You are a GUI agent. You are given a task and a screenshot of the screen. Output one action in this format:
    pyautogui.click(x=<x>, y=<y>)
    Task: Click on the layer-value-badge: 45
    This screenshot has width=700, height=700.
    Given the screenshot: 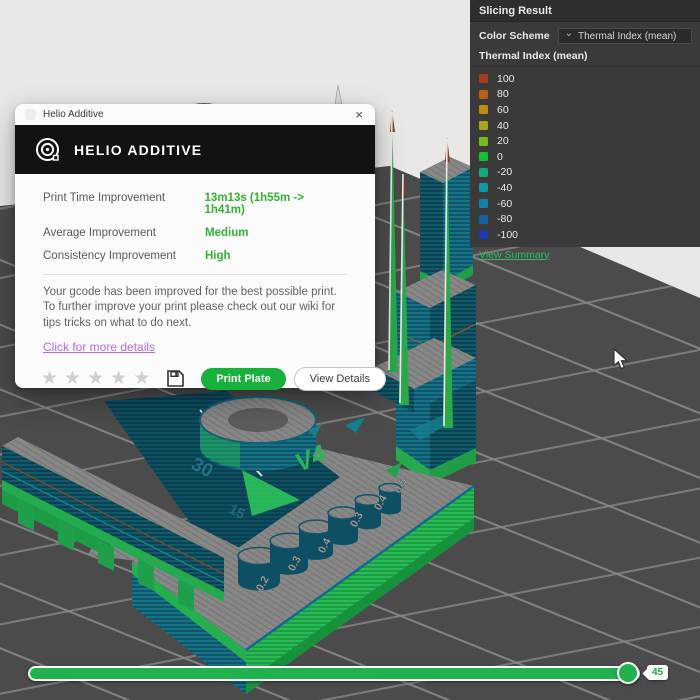 What is the action you would take?
    pyautogui.click(x=658, y=672)
    